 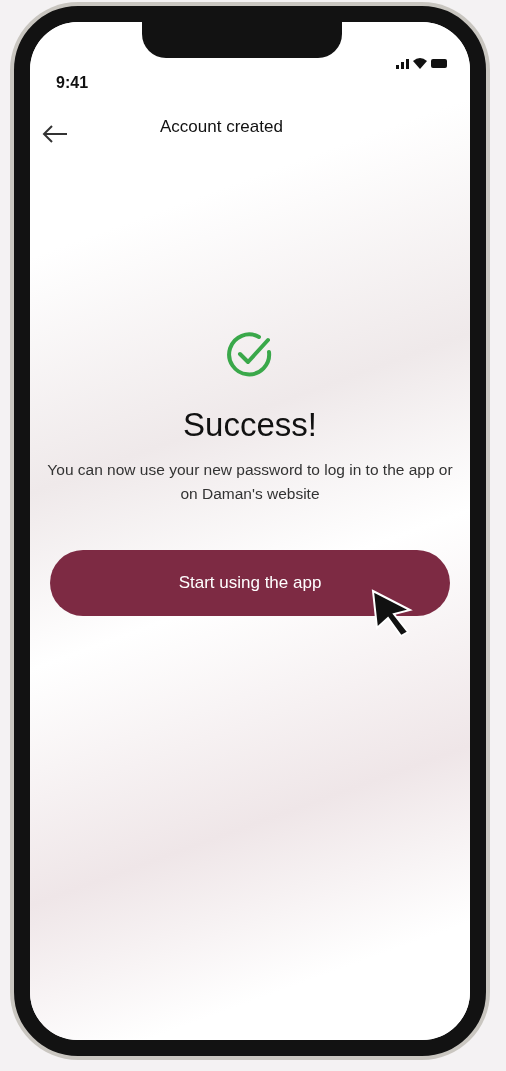 What do you see at coordinates (250, 482) in the screenshot?
I see `success-message: You can now use your new password to log in to the app or on Daman's website` at bounding box center [250, 482].